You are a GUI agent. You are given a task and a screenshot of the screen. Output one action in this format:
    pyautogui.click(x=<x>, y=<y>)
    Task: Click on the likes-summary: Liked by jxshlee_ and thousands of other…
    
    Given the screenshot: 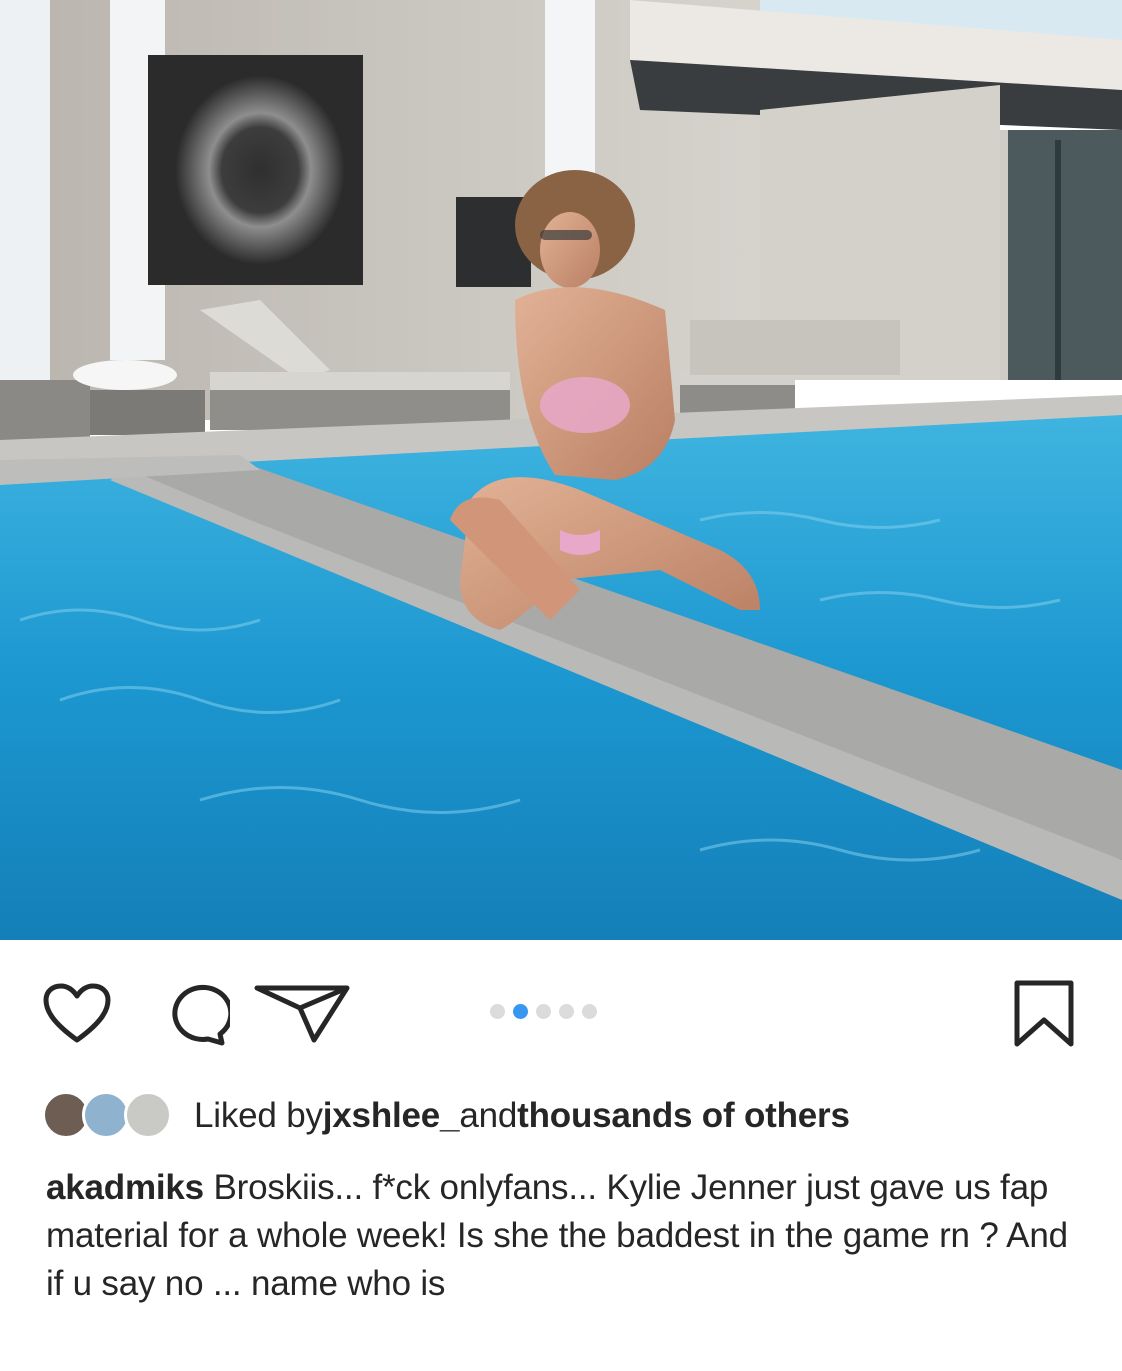 What is the action you would take?
    pyautogui.click(x=446, y=1116)
    